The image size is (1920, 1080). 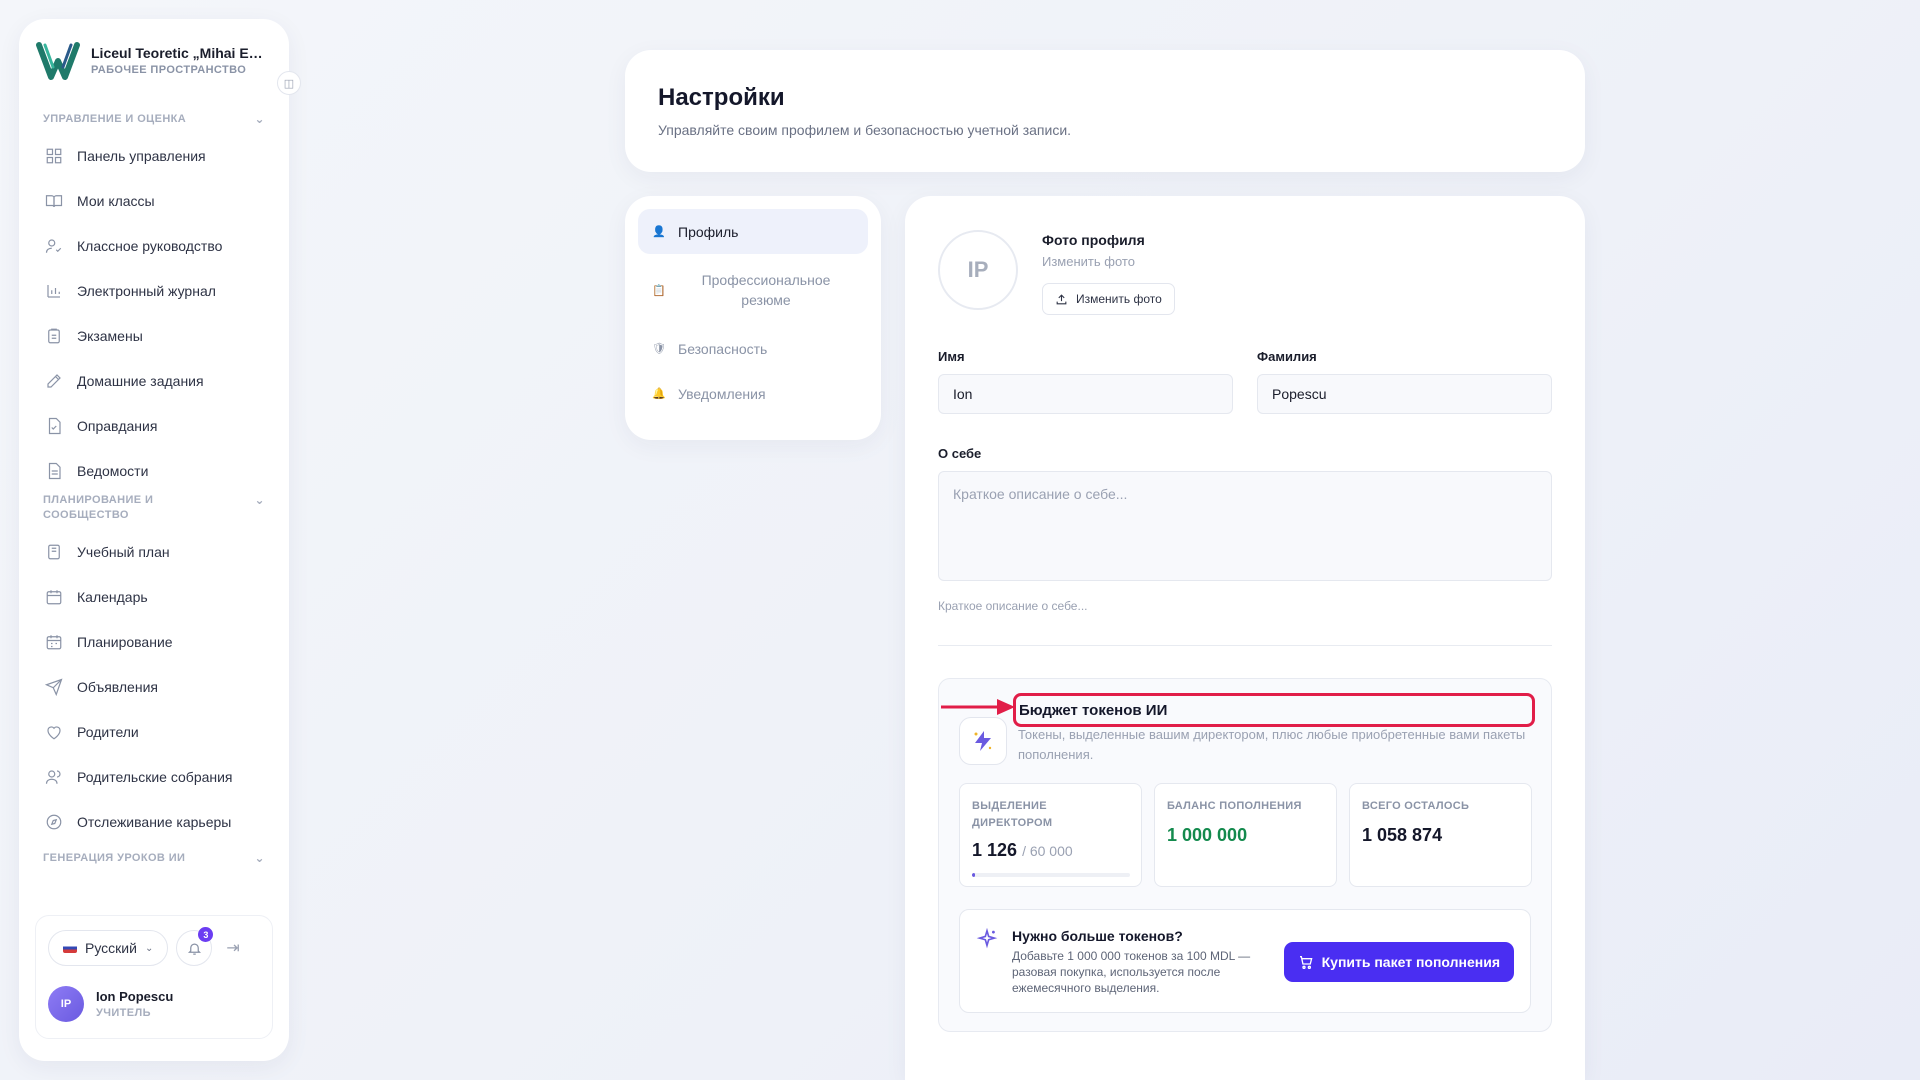 What do you see at coordinates (54, 425) in the screenshot?
I see `file-check-icon` at bounding box center [54, 425].